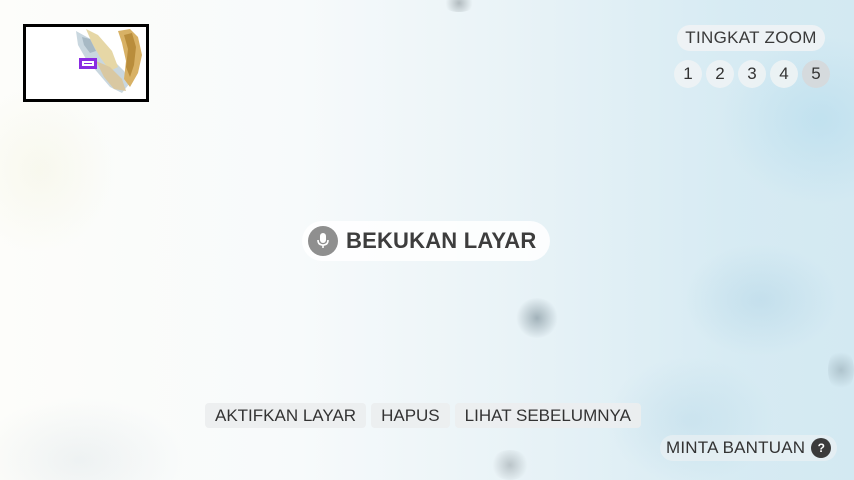  I want to click on mic-icon, so click(323, 241).